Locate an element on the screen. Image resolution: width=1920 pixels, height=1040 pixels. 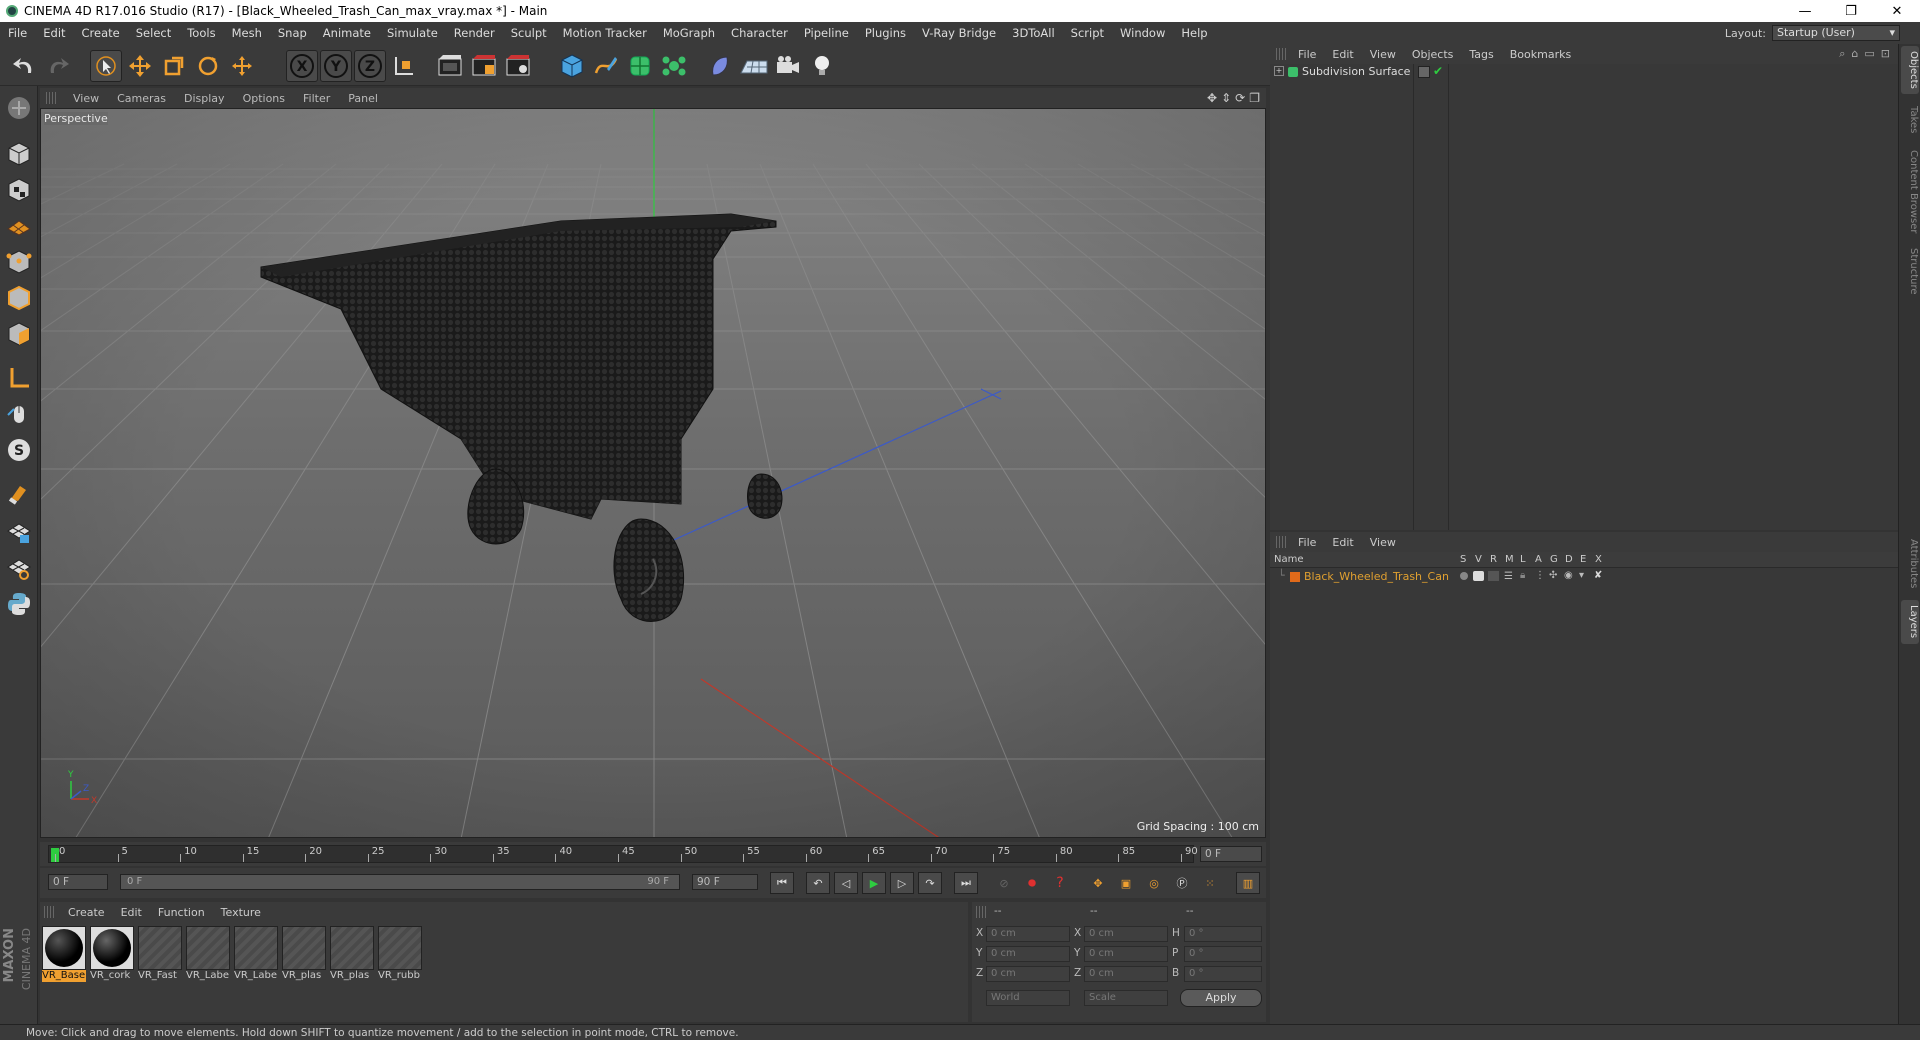
tab-attributes: Attributes is located at coordinates (1910, 564).